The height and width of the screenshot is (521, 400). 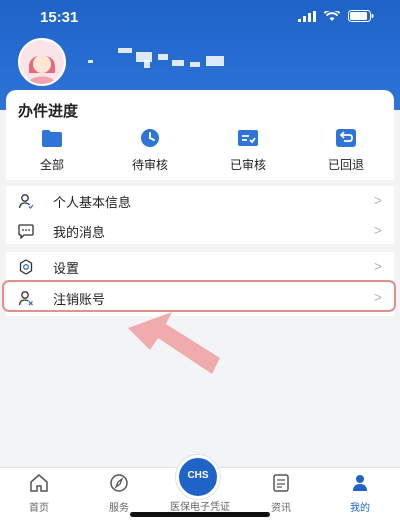 What do you see at coordinates (150, 150) in the screenshot?
I see `progress-pending-button: 待审核` at bounding box center [150, 150].